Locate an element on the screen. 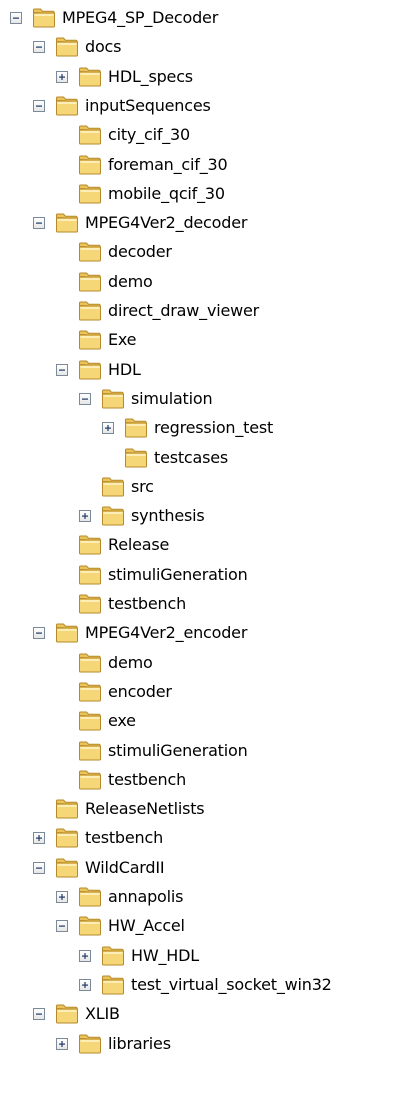  tree-node: HW_Accel is located at coordinates (203, 926).